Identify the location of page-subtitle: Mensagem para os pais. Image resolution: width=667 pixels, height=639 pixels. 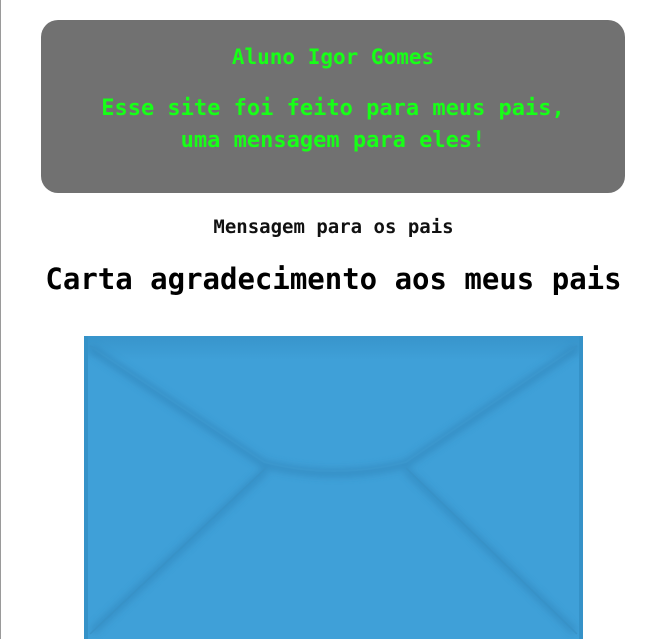
(333, 227).